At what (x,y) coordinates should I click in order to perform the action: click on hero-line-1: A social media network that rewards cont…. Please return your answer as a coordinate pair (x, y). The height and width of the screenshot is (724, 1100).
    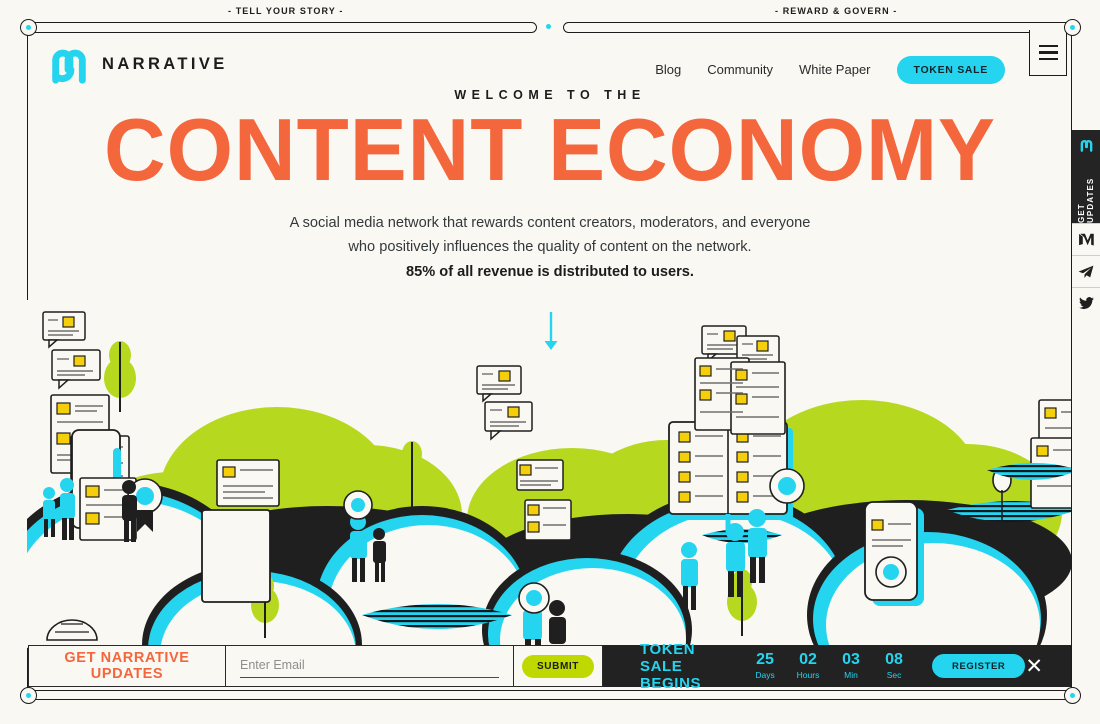
    Looking at the image, I should click on (550, 222).